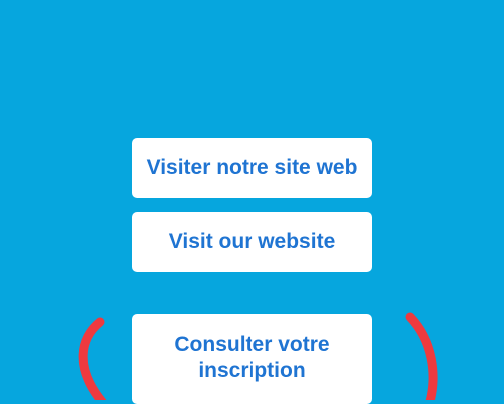  I want to click on left-bracket-stroke, so click(92, 358).